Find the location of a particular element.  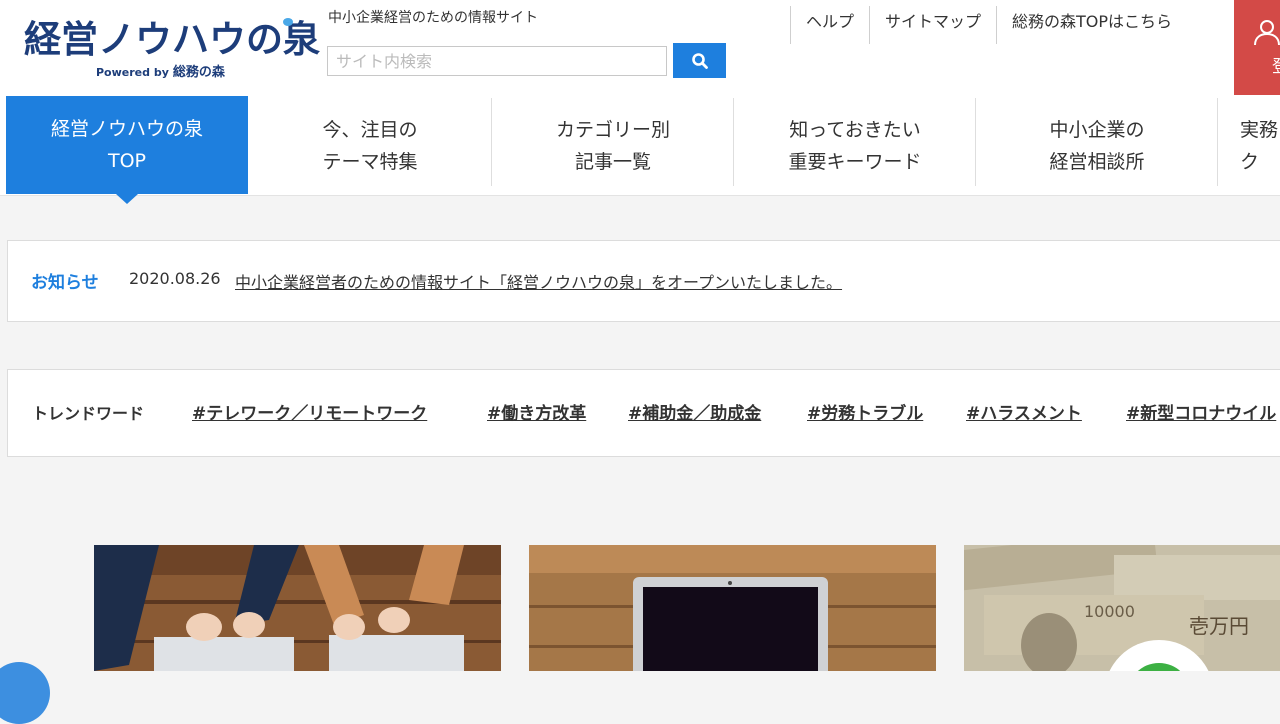

utility-links: ヘルプ サイトマップ 総務の森TOPはこちら is located at coordinates (988, 25).